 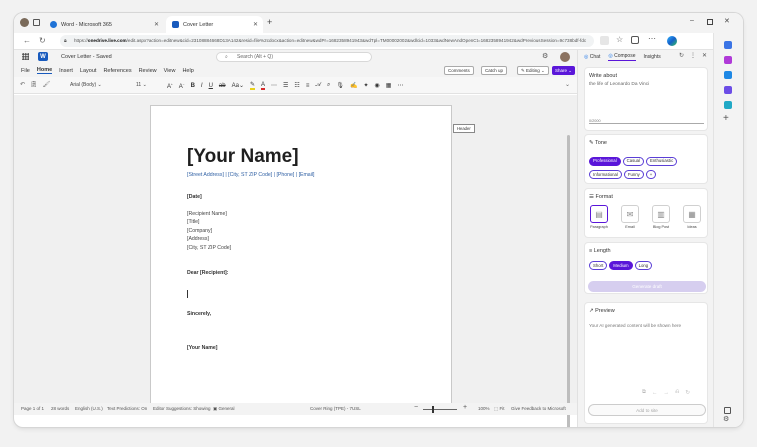 I want to click on format-option-blog-post: ▥ Blog Post, so click(x=661, y=217).